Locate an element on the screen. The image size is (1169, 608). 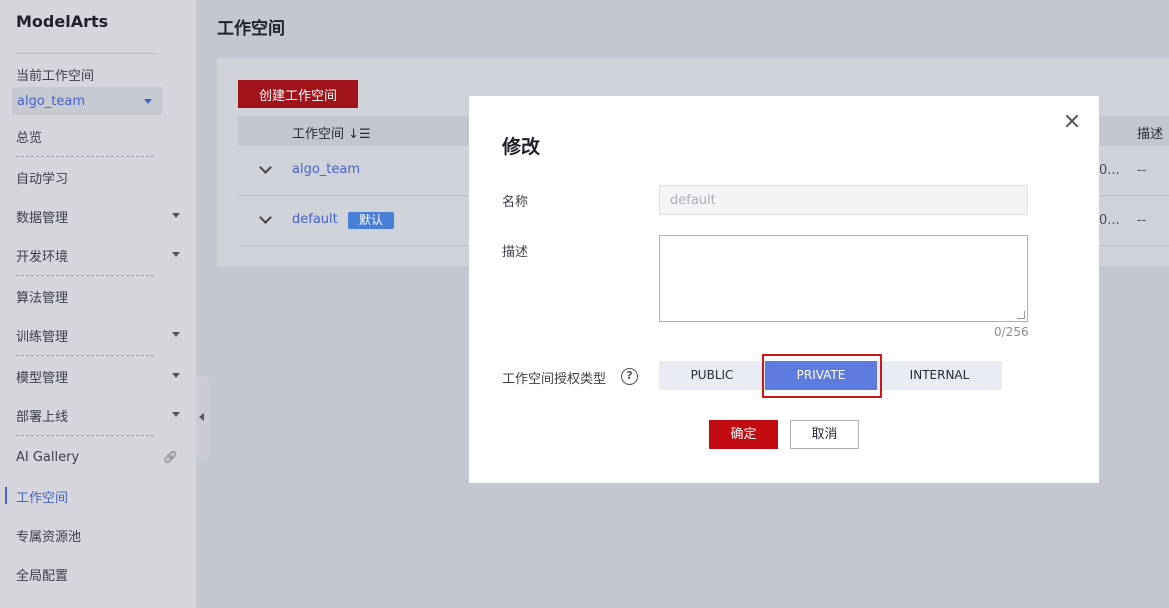
caret-left-icon is located at coordinates (201, 417).